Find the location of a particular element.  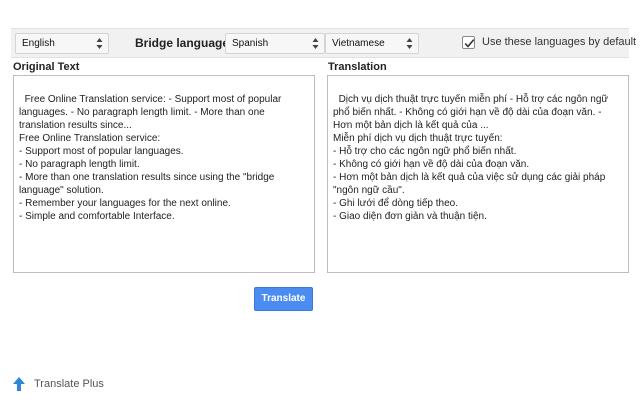

original-text-title: Original Text is located at coordinates (46, 67).